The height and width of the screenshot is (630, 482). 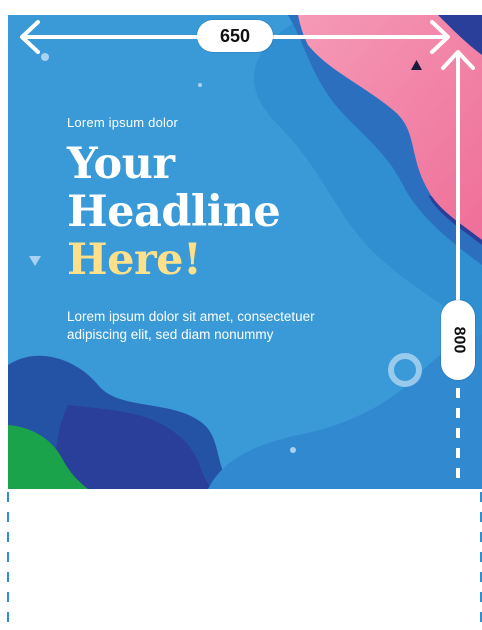 I want to click on headline-line-3: Here!, so click(x=134, y=260).